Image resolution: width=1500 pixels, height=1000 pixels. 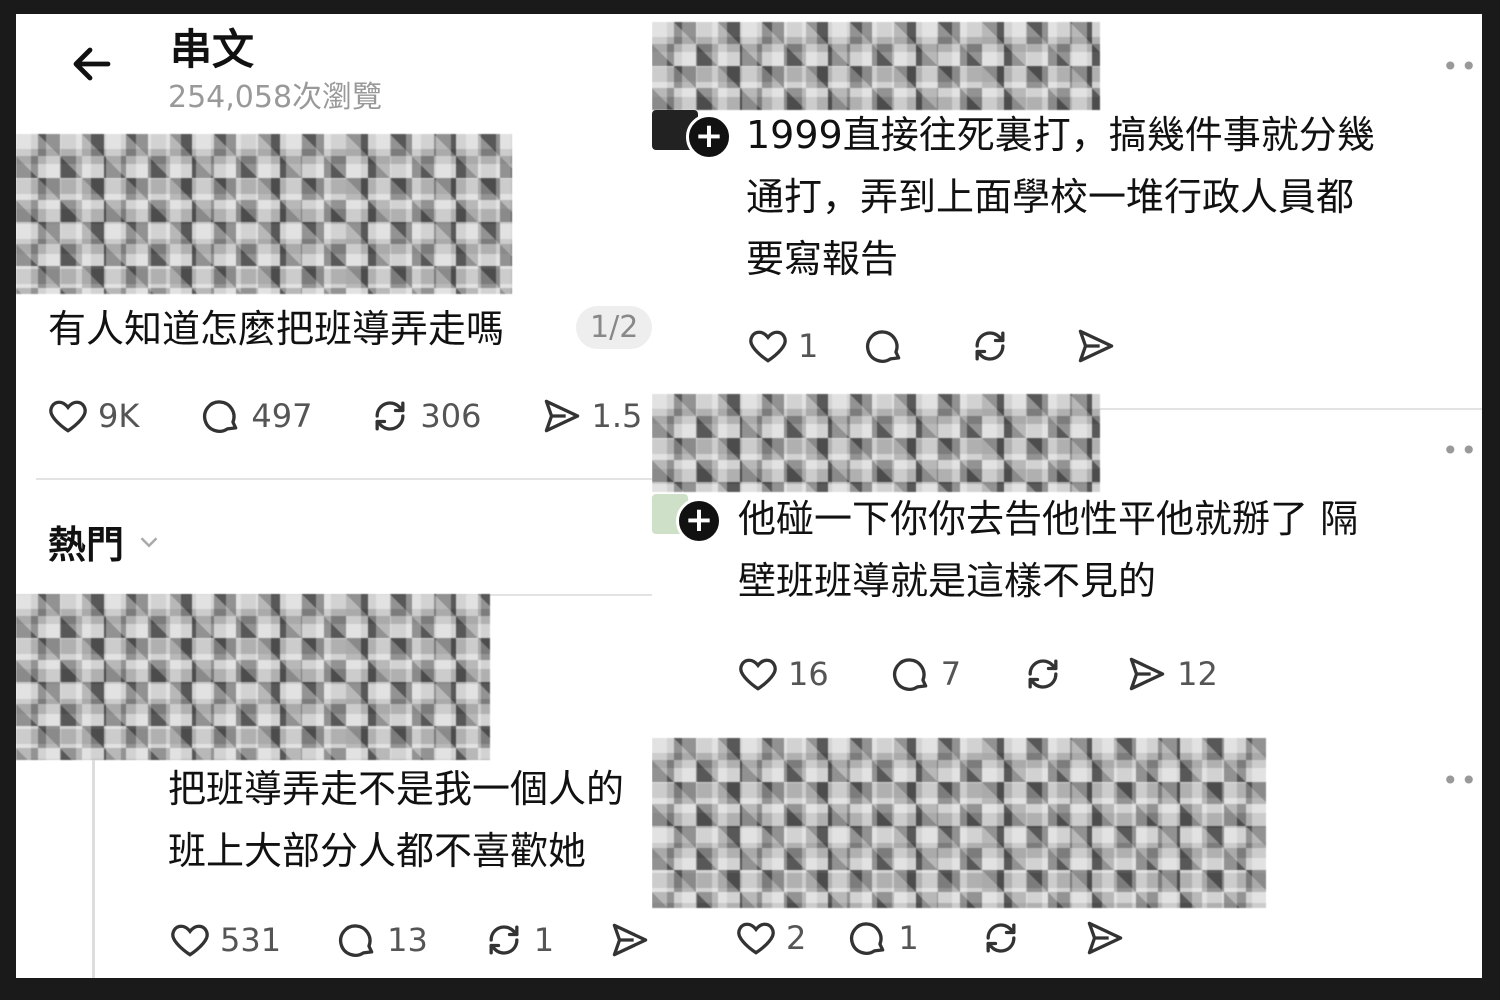 I want to click on like-button: 1, so click(x=782, y=346).